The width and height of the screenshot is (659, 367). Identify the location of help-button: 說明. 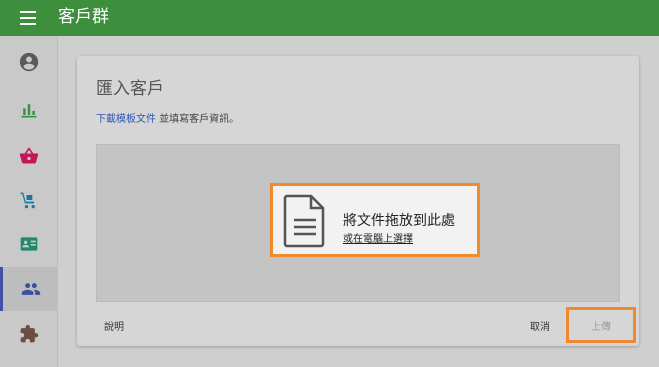
(114, 325).